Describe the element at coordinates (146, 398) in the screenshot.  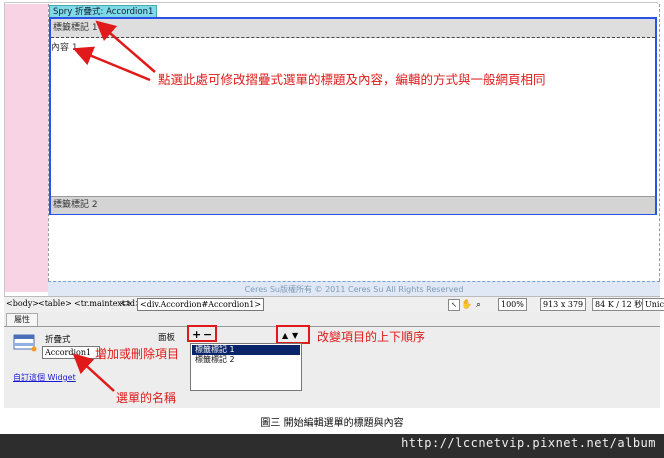
I see `annotation-menu-name: 選單的名稱` at that location.